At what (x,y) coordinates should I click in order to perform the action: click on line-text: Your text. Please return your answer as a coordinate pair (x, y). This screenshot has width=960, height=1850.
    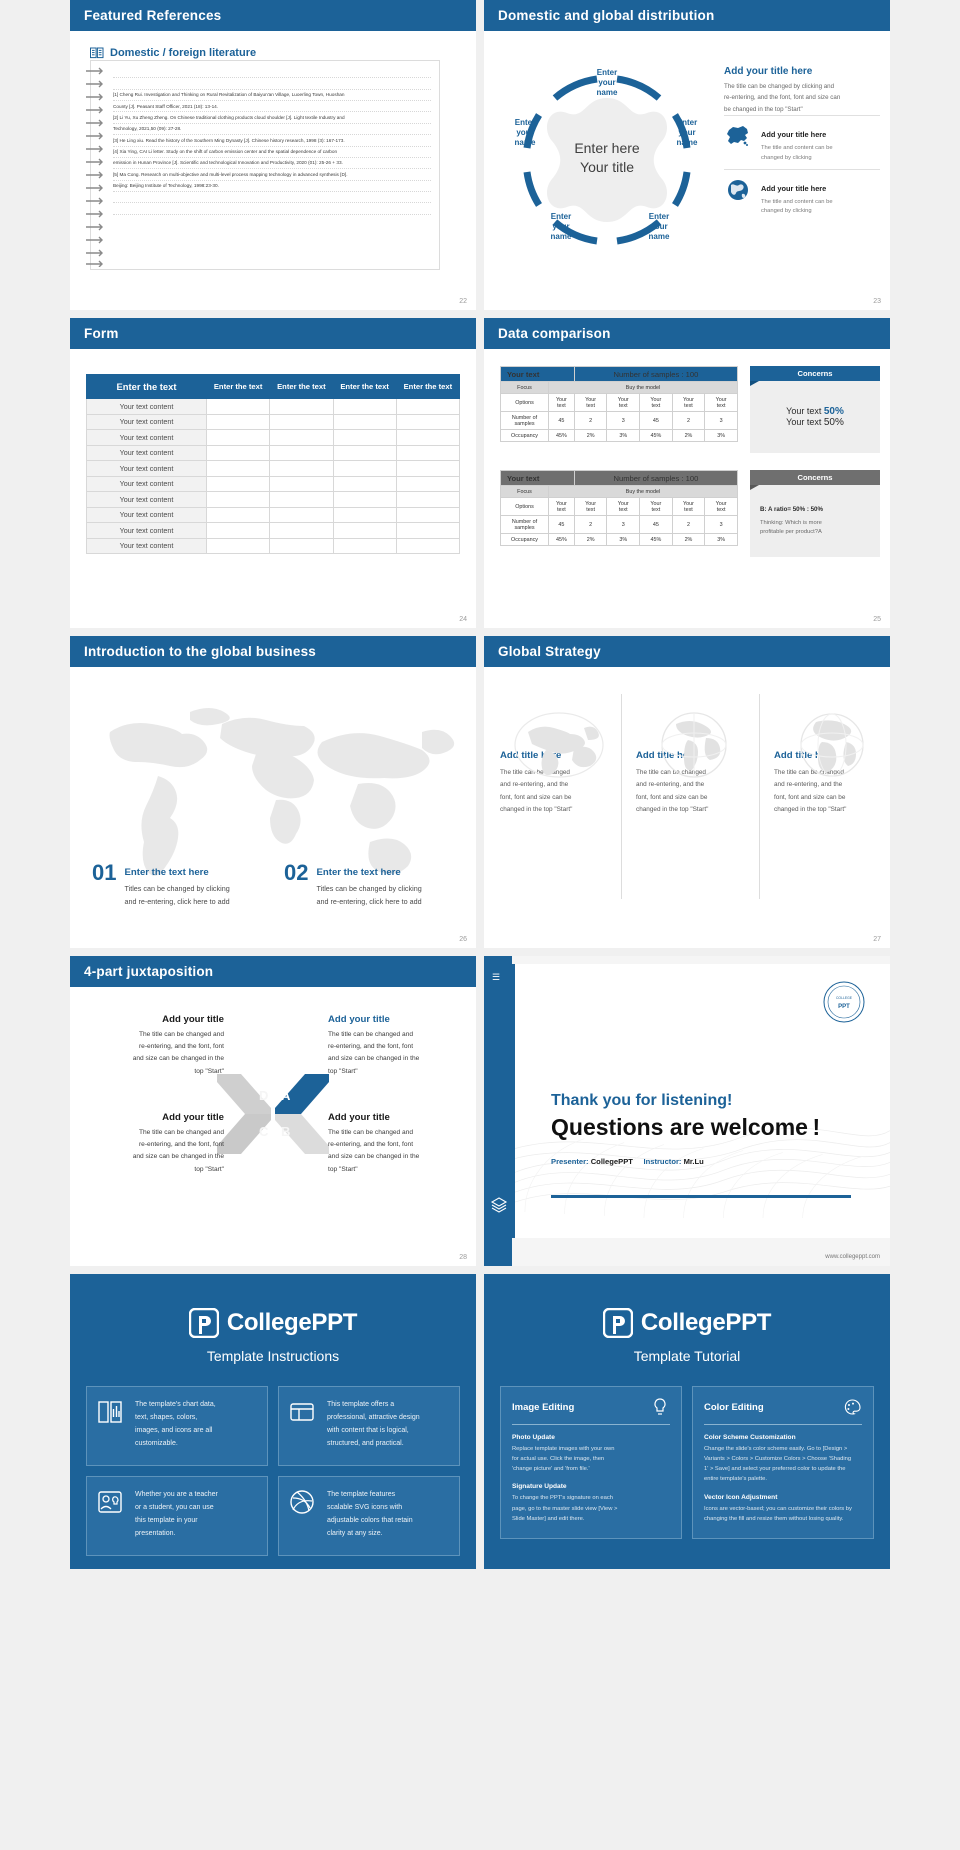
    Looking at the image, I should click on (805, 411).